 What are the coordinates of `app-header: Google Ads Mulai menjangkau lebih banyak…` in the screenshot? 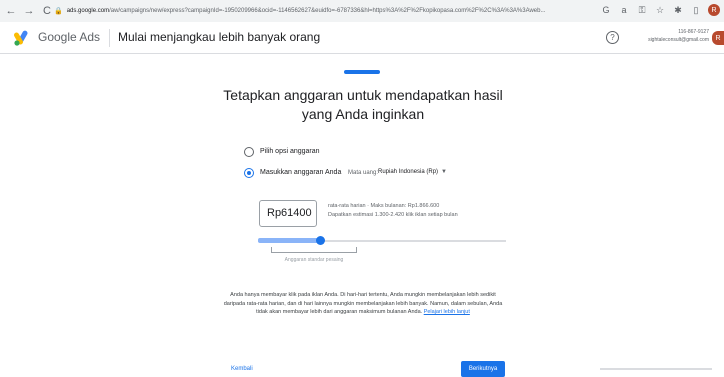 It's located at (362, 38).